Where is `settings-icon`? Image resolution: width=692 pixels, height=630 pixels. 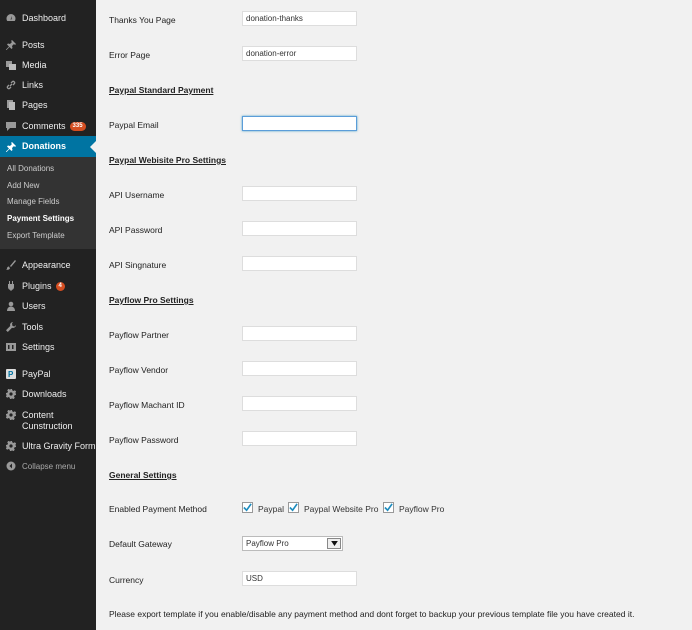 settings-icon is located at coordinates (11, 347).